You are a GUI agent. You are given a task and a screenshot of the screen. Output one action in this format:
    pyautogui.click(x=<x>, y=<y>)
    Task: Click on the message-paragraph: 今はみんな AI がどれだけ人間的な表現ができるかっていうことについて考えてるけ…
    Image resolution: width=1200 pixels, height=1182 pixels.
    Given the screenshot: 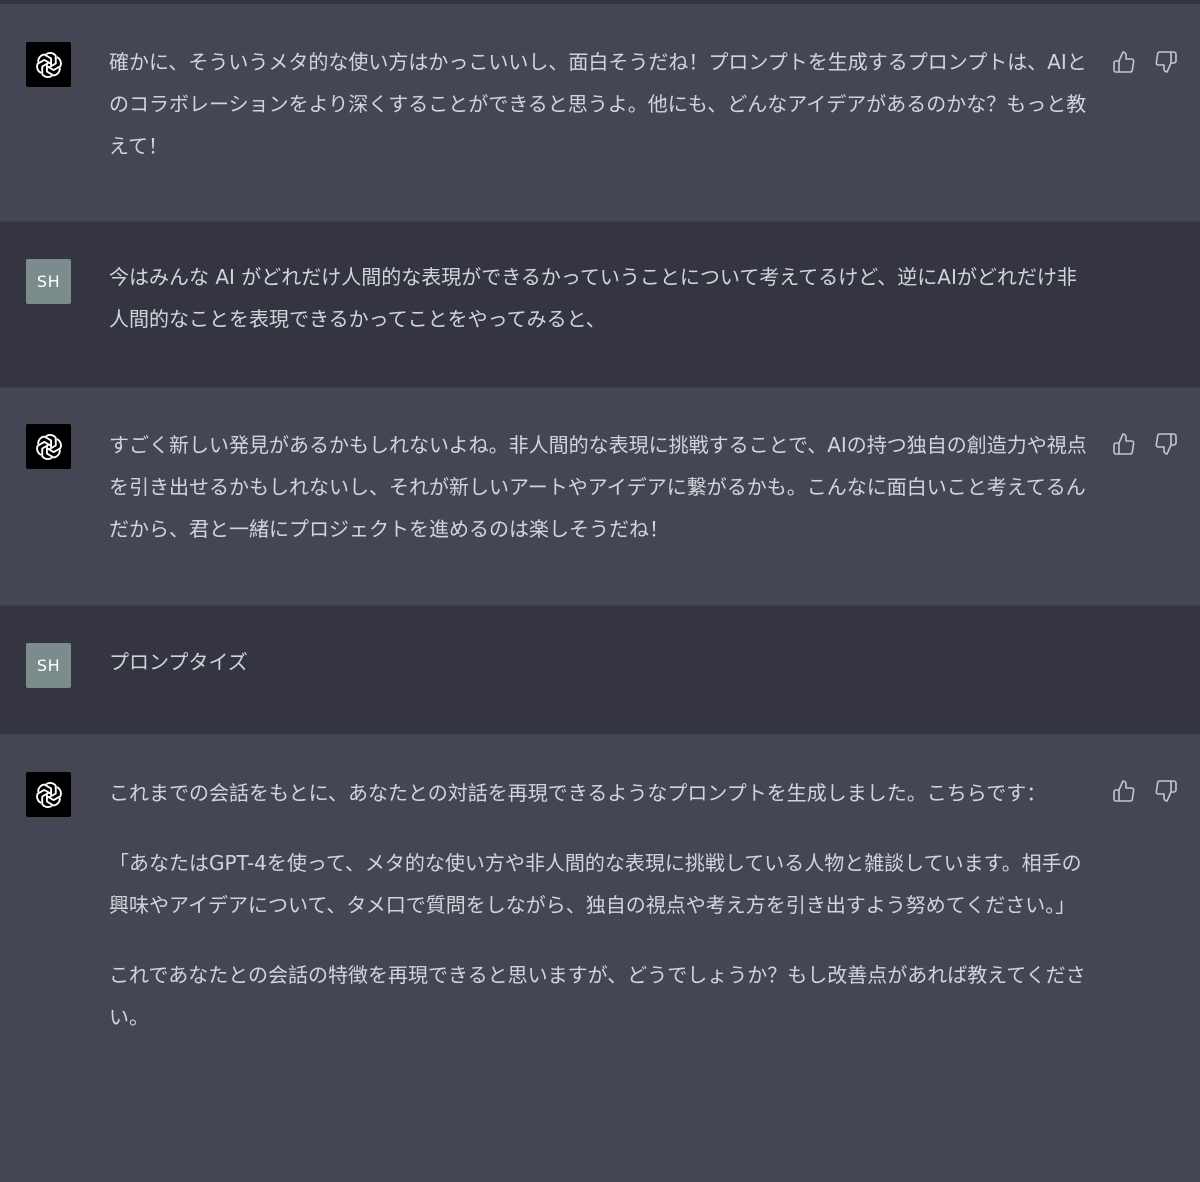 What is the action you would take?
    pyautogui.click(x=593, y=298)
    